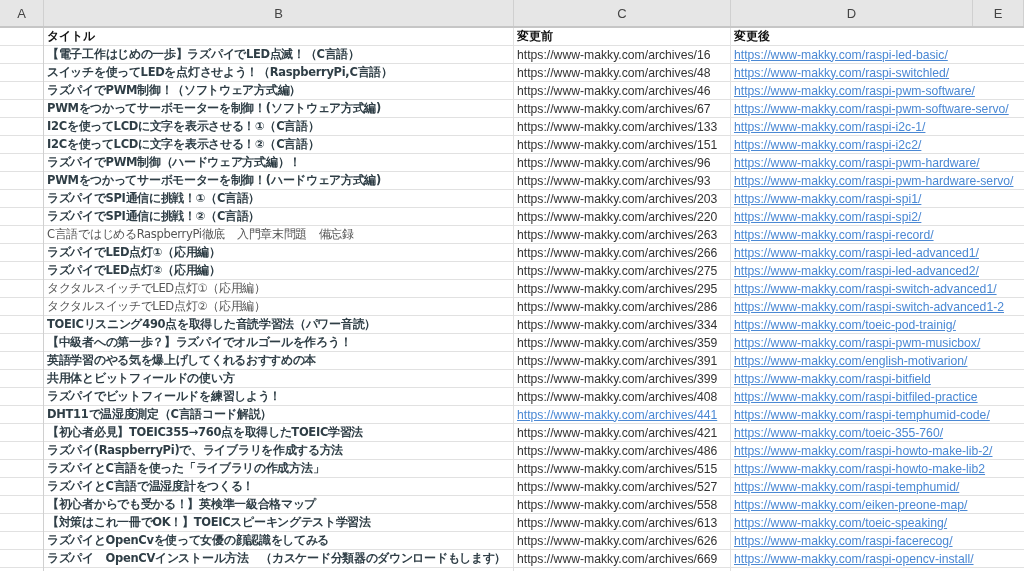 This screenshot has height=571, width=1024. Describe the element at coordinates (205, 432) in the screenshot. I see `table-cell: 【初心者必見】TOEIC355→760点を取得したTOEIC学習法` at that location.